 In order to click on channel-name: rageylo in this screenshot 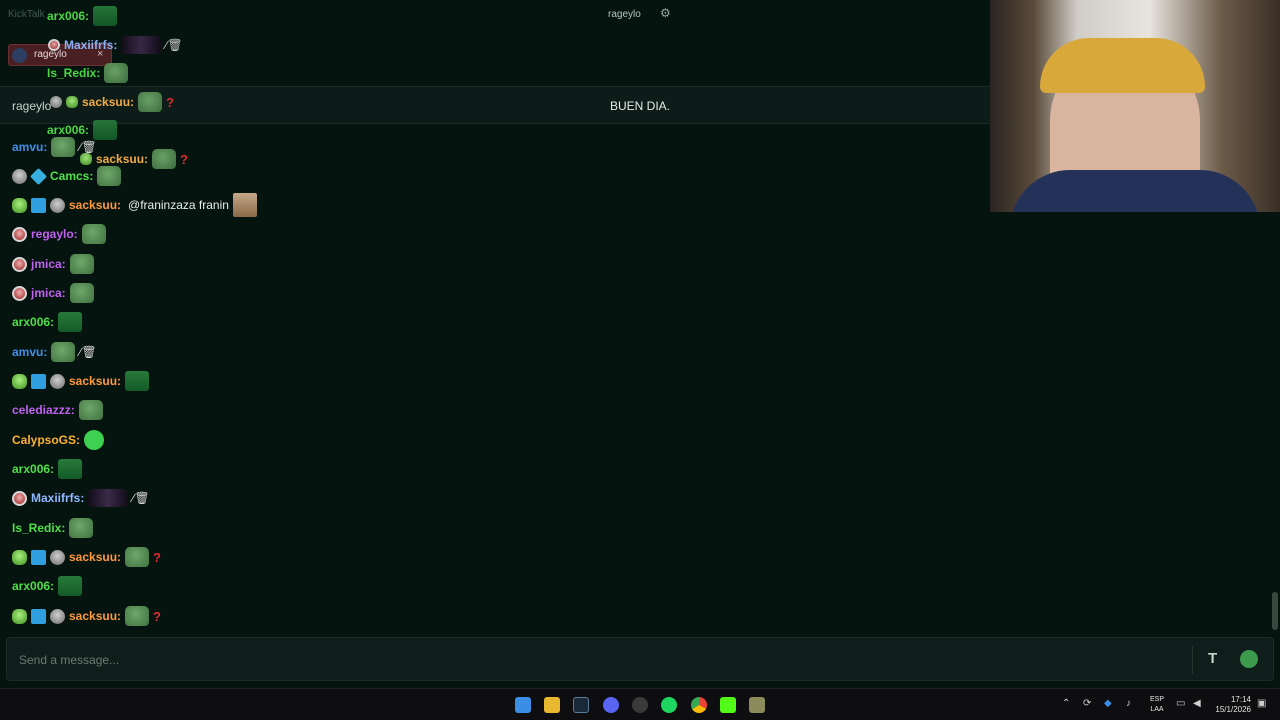, I will do `click(624, 14)`.